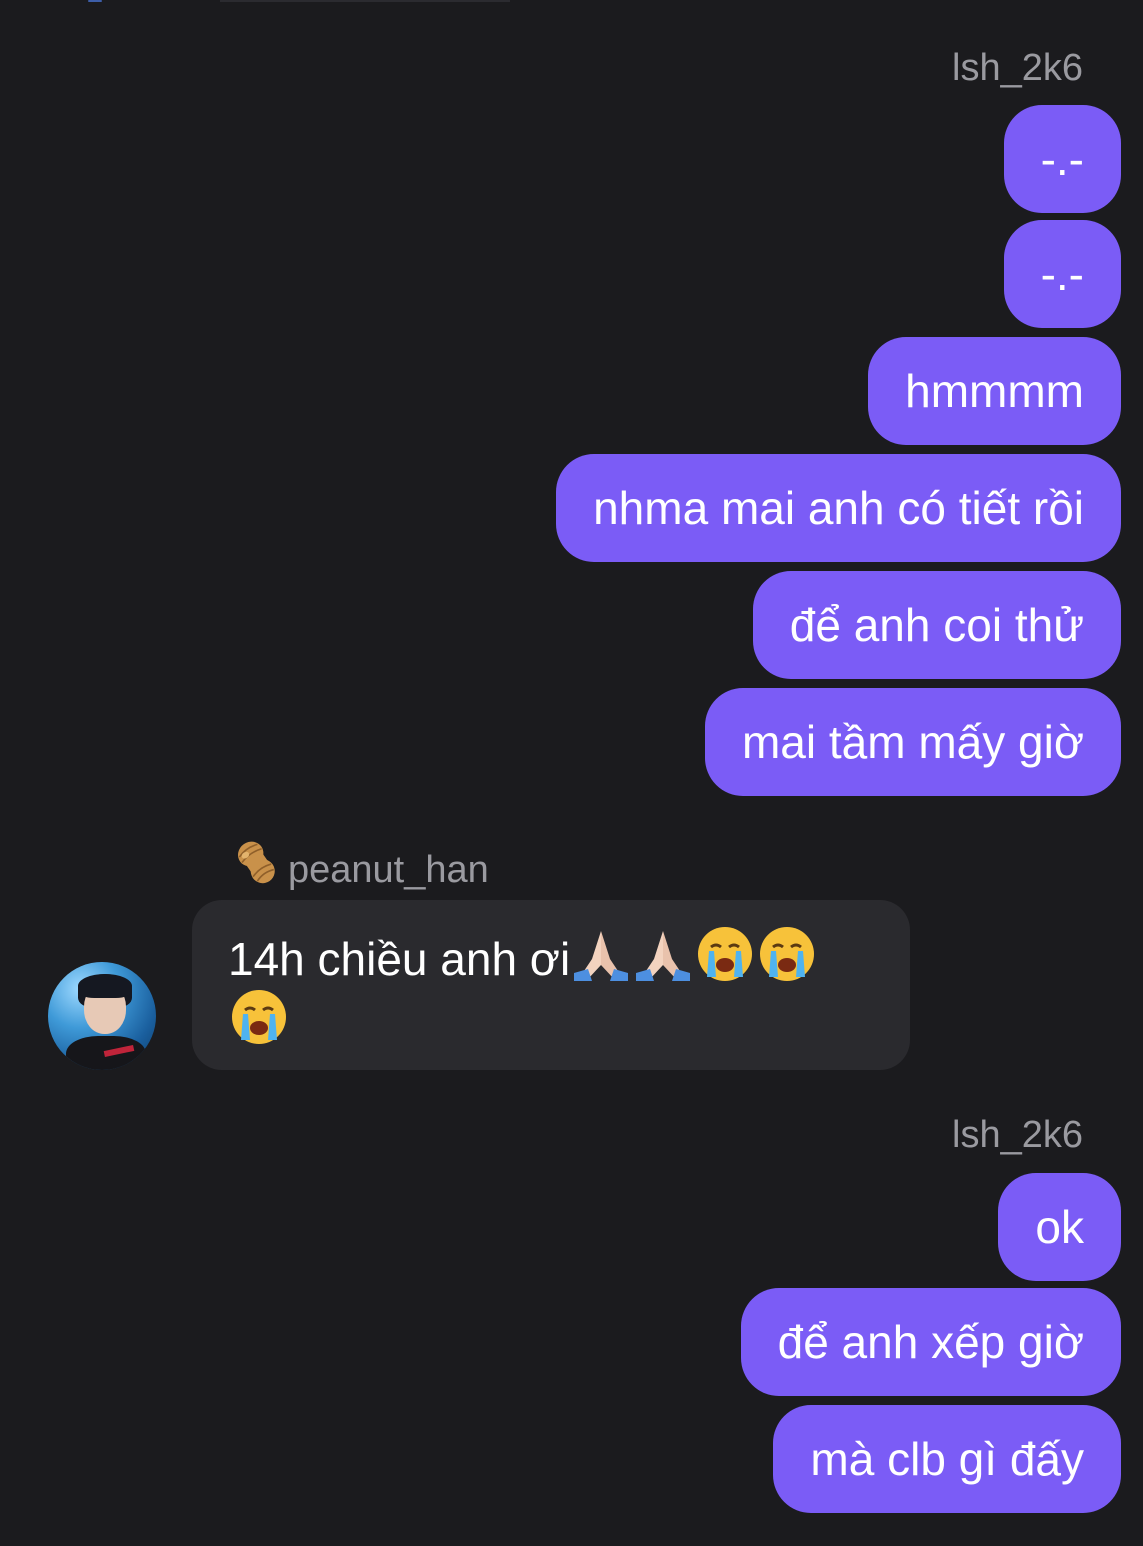  I want to click on message-text: mà clb gì đấy, so click(947, 1459).